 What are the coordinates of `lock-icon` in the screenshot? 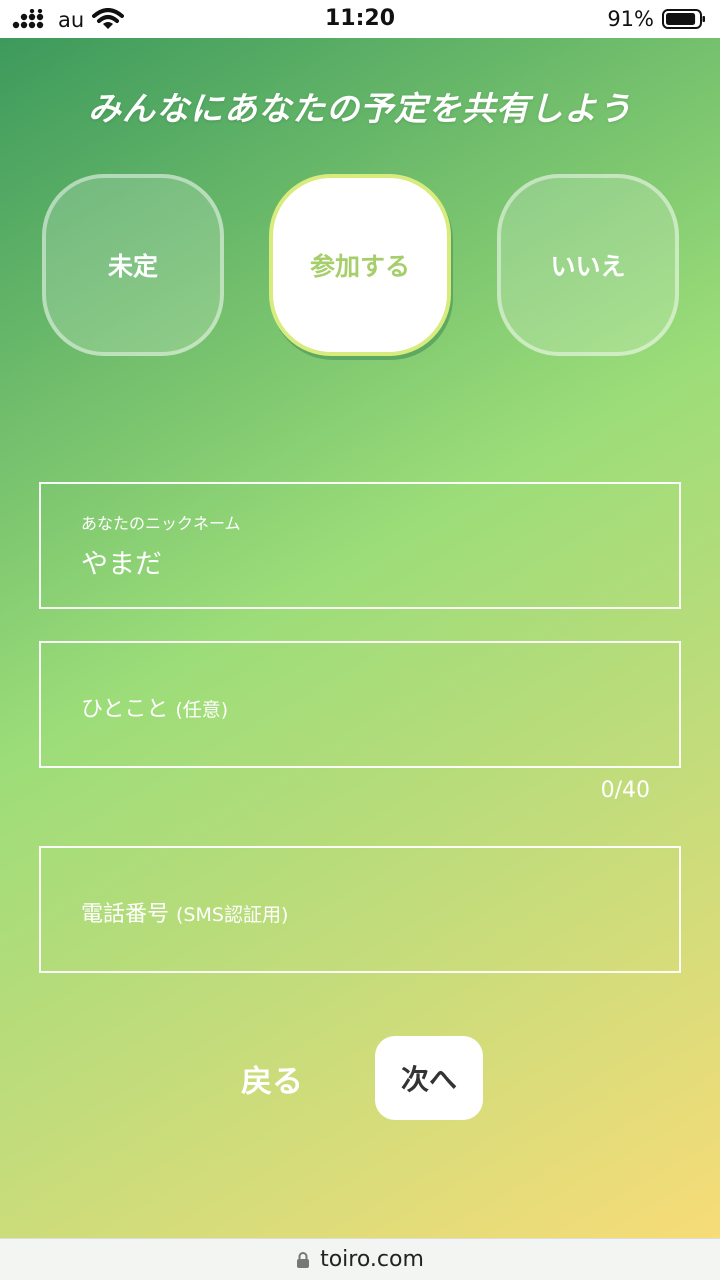 It's located at (303, 1259).